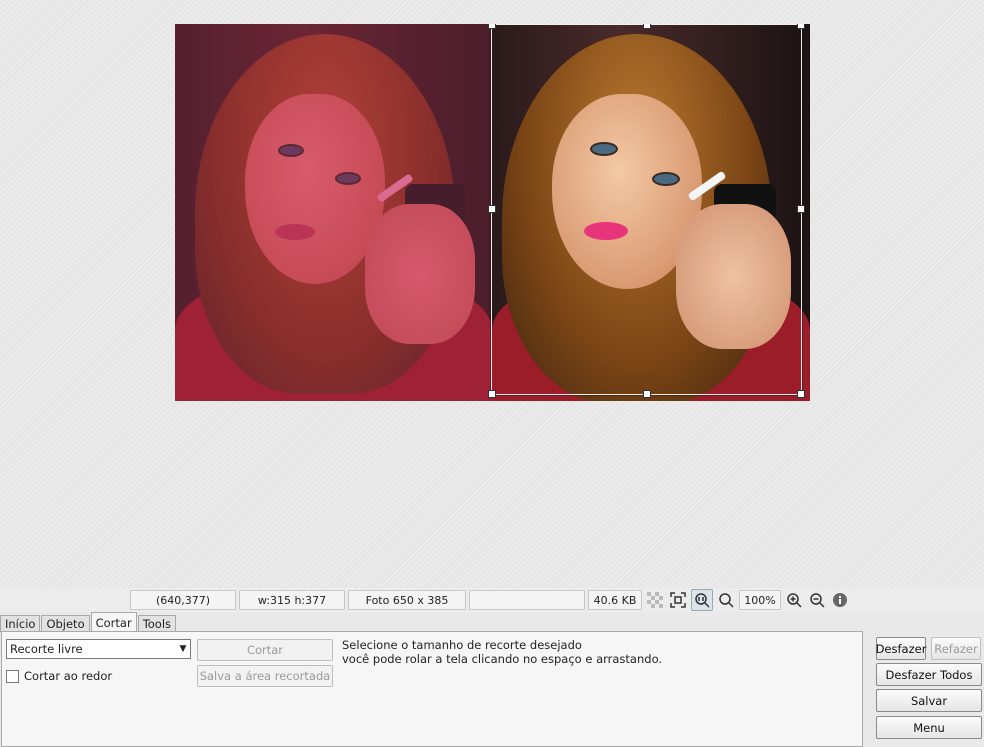 Image resolution: width=984 pixels, height=747 pixels. What do you see at coordinates (492, 209) in the screenshot?
I see `crop-handle-w` at bounding box center [492, 209].